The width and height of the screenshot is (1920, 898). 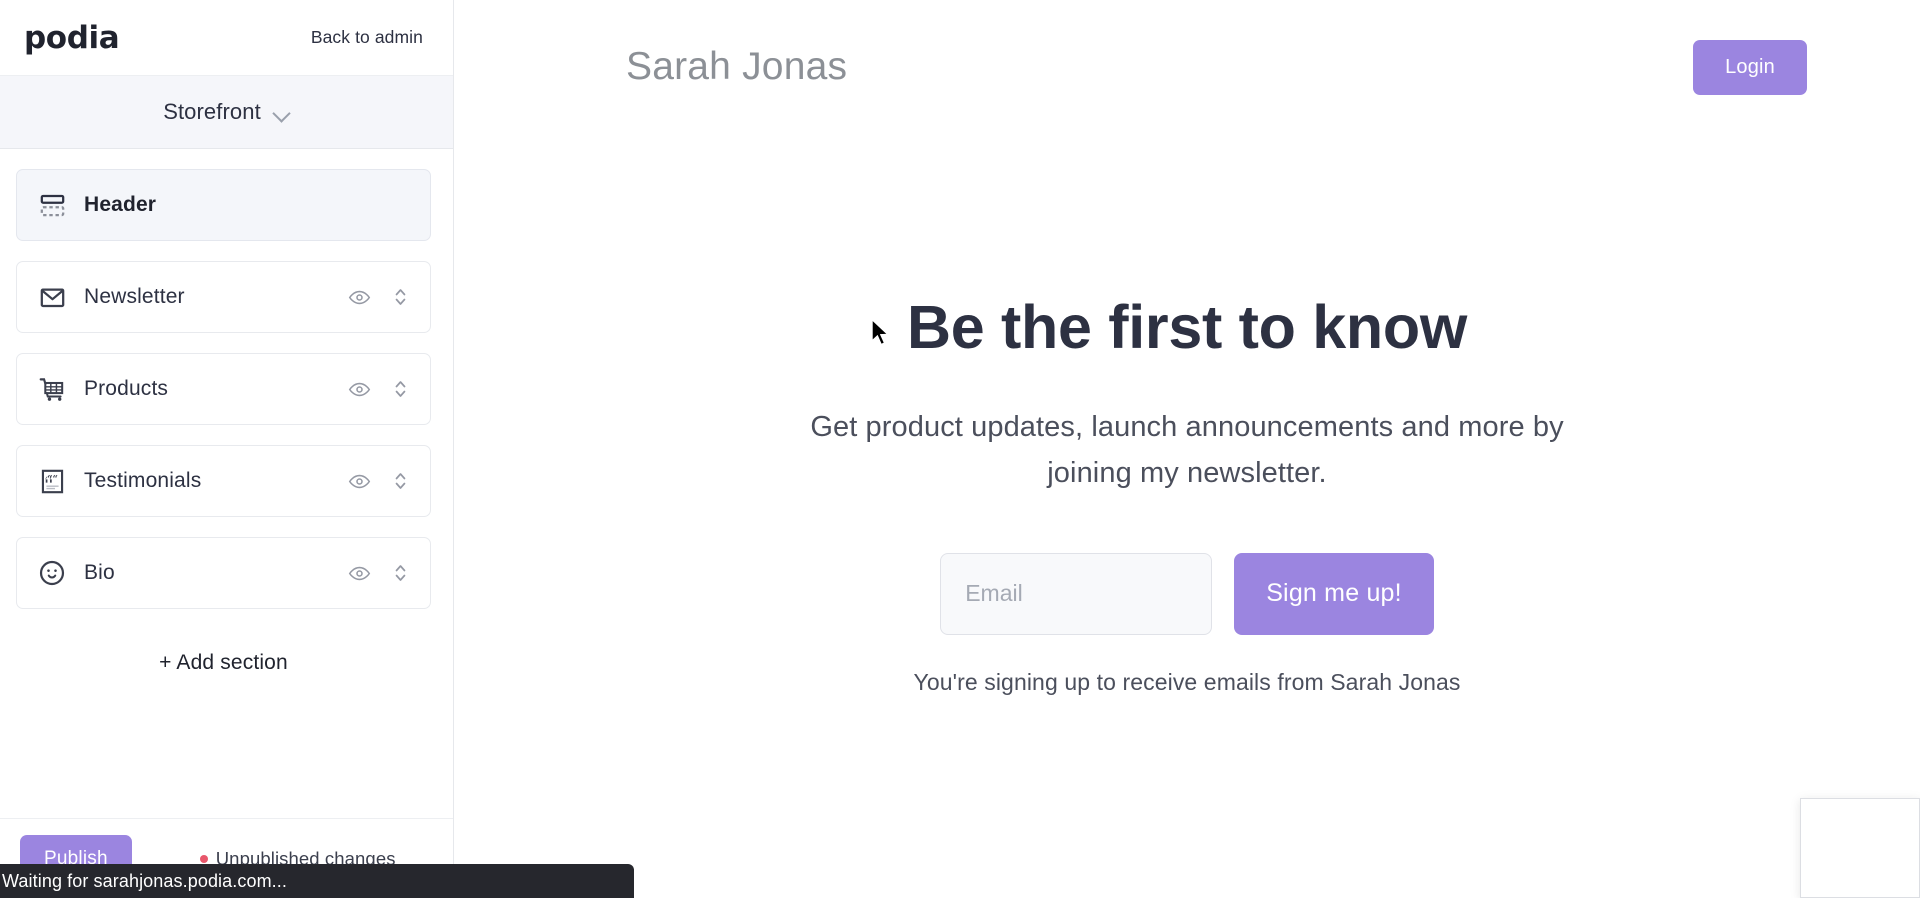 I want to click on envelope-icon, so click(x=52, y=297).